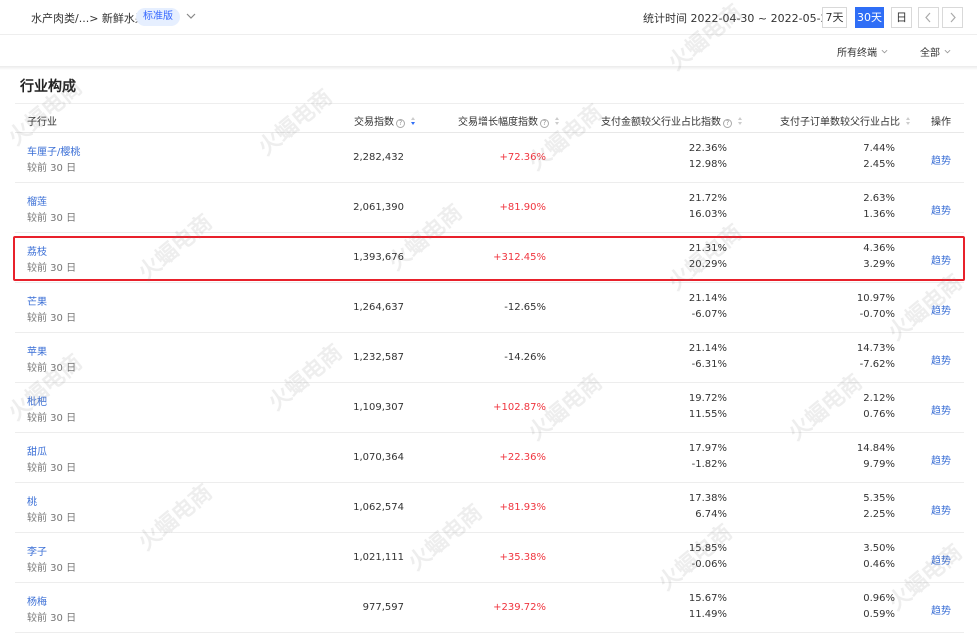 This screenshot has height=633, width=977. What do you see at coordinates (37, 550) in the screenshot?
I see `sub-industry-link: 李子` at bounding box center [37, 550].